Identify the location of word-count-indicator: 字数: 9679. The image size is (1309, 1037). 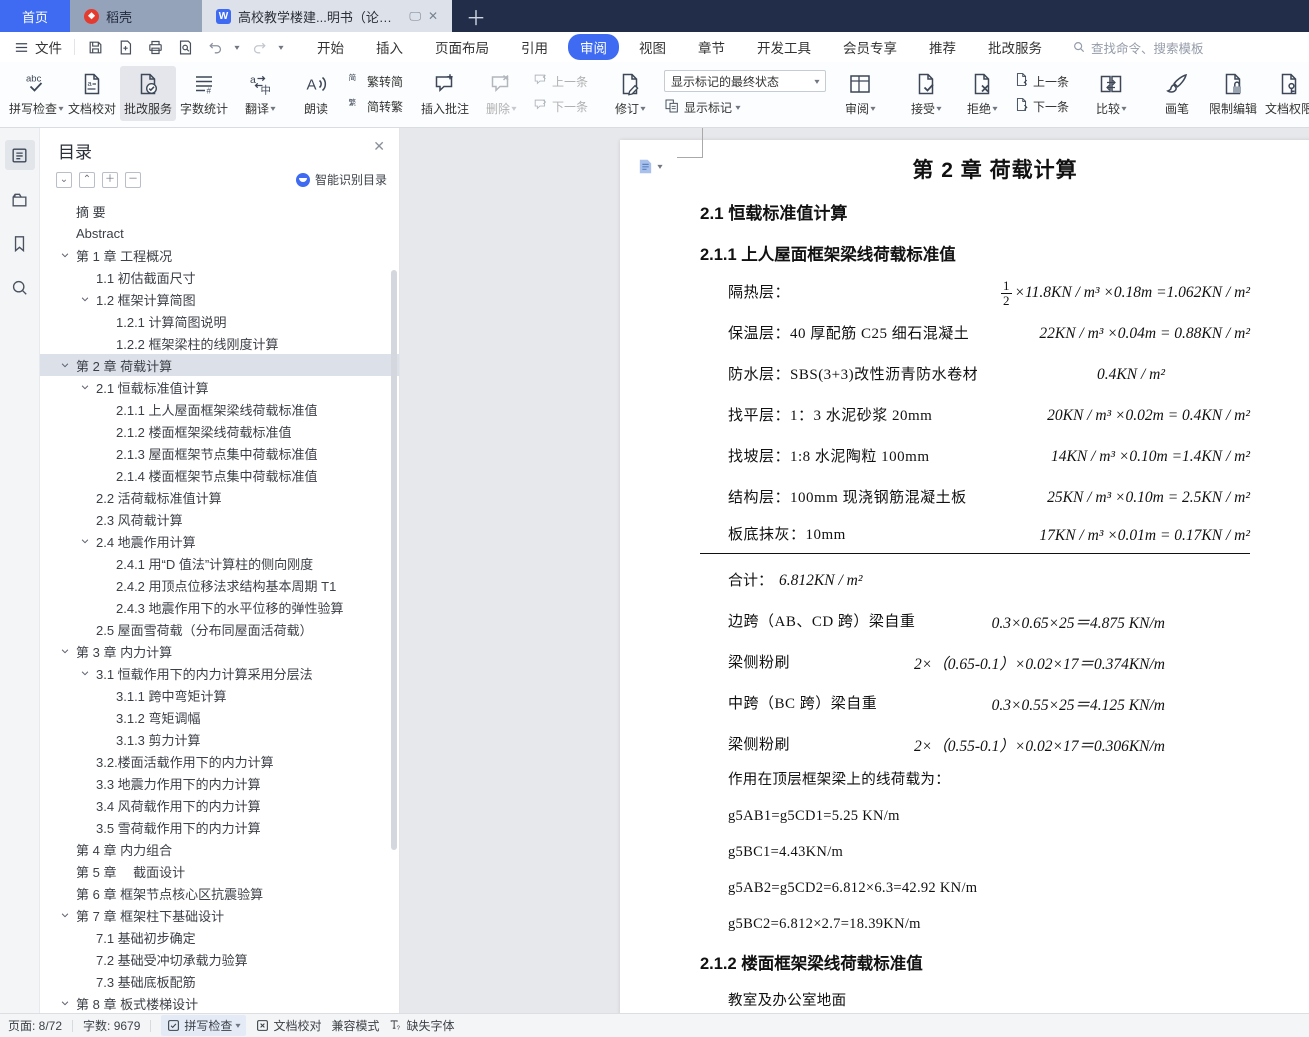
(111, 1025).